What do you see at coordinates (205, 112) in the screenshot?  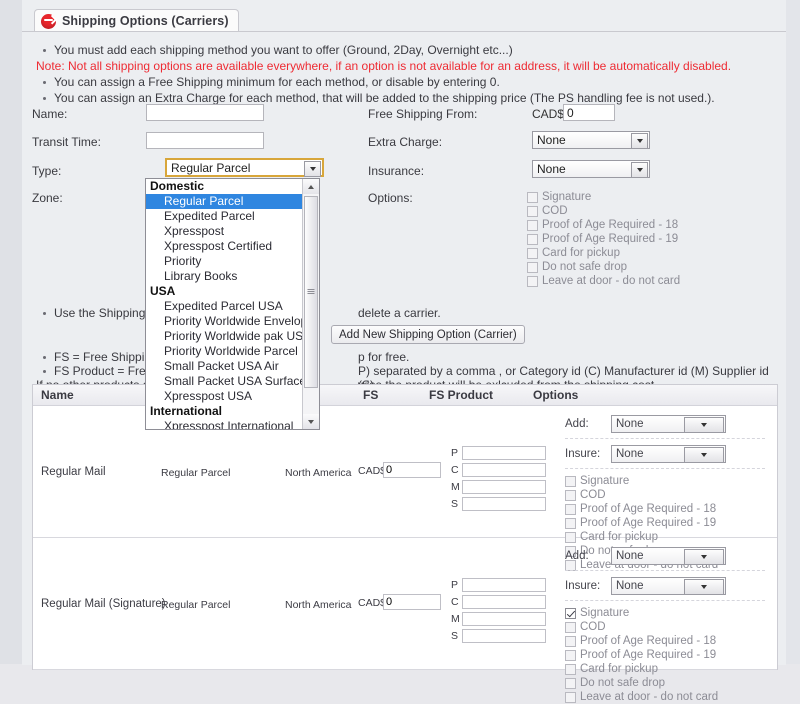 I see `name-input` at bounding box center [205, 112].